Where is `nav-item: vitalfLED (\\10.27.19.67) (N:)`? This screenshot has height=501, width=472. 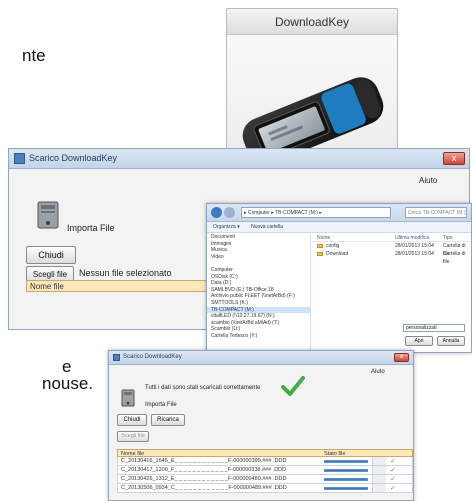 nav-item: vitalfLED (\\10.27.19.67) (N:) is located at coordinates (258, 316).